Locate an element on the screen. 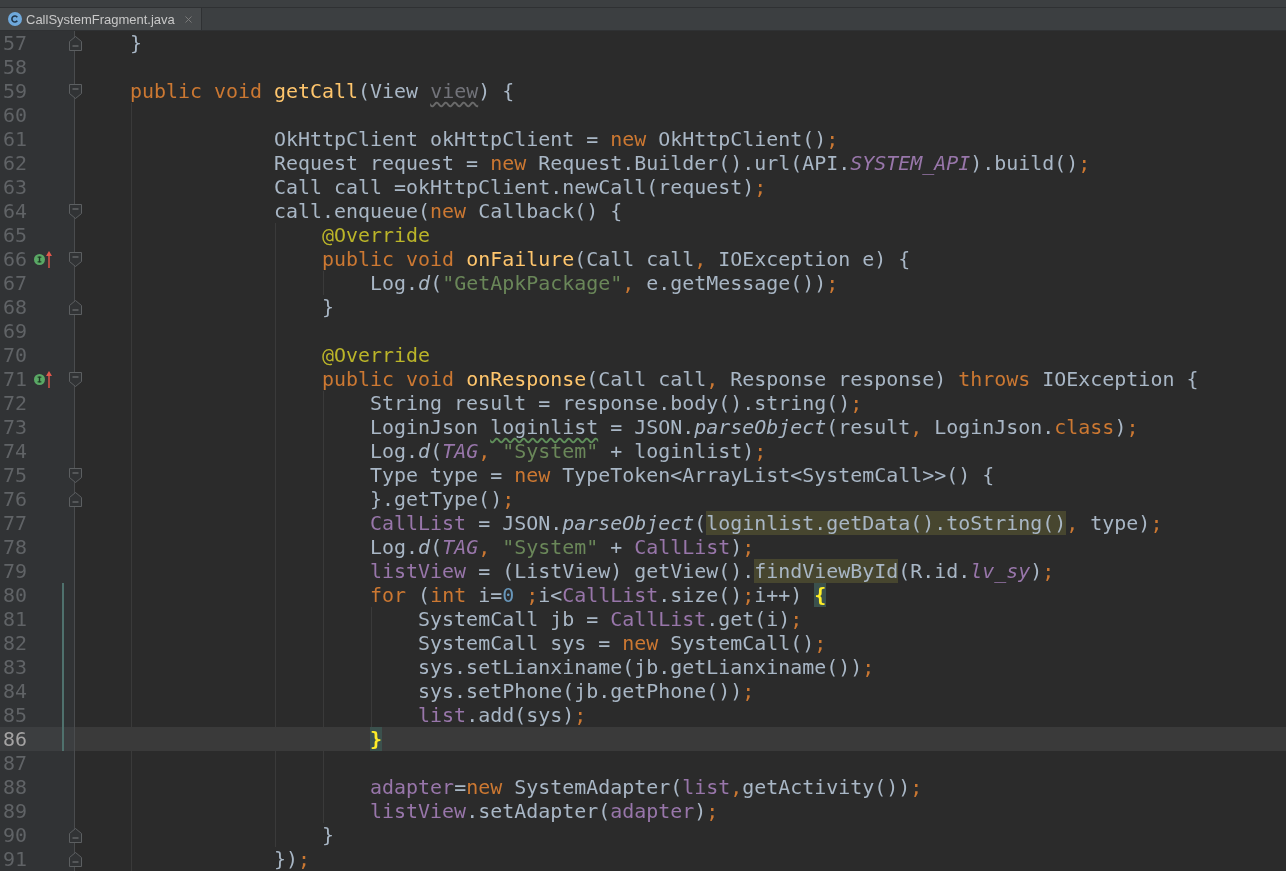 Image resolution: width=1286 pixels, height=871 pixels. class-icon is located at coordinates (15, 19).